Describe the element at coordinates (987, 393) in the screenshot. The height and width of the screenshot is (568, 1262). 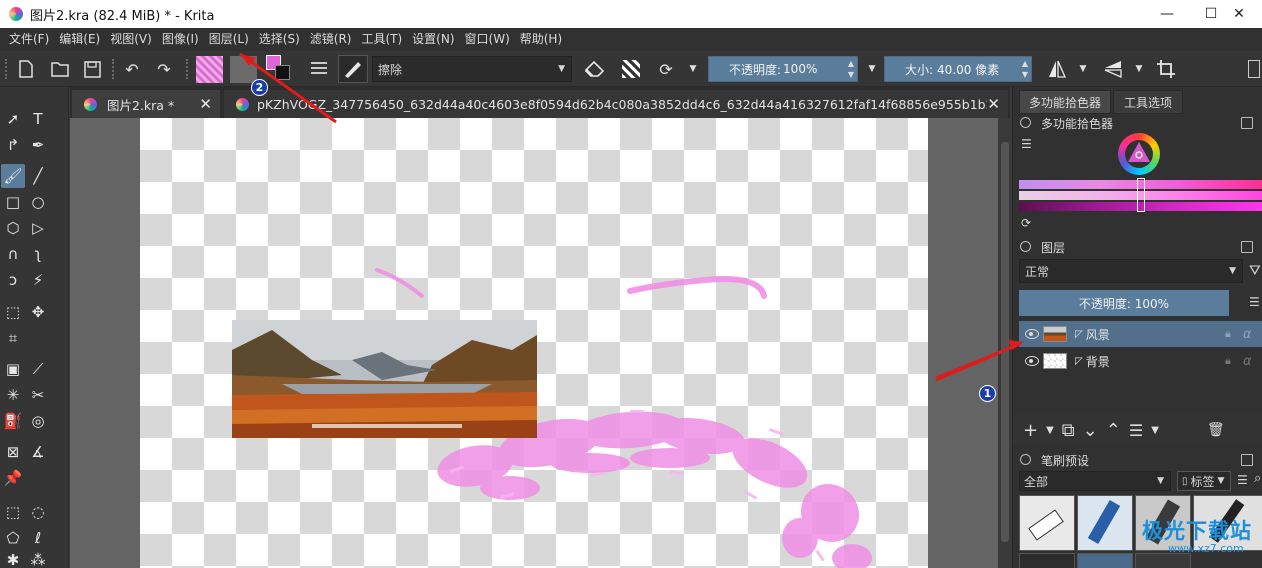
I see `callout-badge: 1` at that location.